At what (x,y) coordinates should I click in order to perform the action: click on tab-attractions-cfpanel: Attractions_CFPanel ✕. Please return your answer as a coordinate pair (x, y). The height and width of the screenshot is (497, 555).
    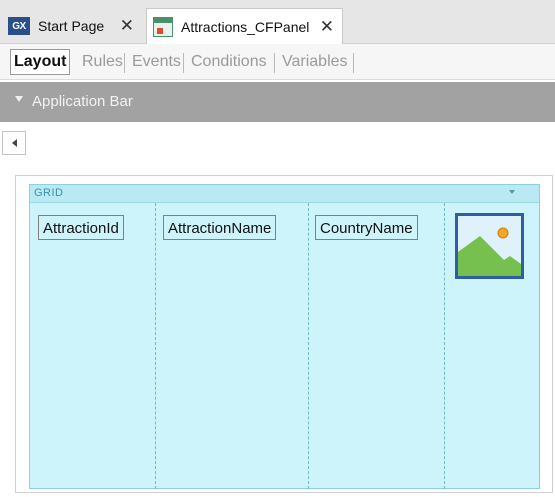
    Looking at the image, I should click on (244, 26).